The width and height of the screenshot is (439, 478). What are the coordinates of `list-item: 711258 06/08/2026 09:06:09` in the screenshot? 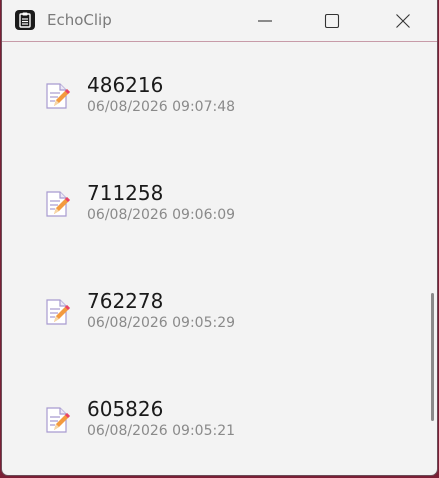 It's located at (212, 211).